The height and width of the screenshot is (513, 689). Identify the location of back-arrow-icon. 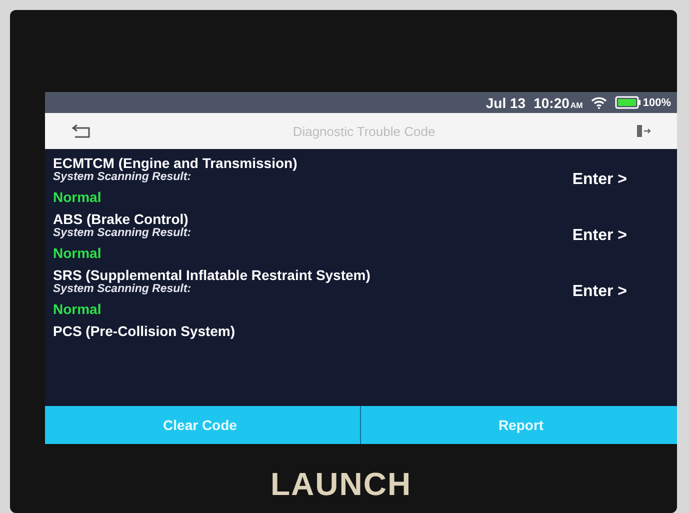
(82, 131).